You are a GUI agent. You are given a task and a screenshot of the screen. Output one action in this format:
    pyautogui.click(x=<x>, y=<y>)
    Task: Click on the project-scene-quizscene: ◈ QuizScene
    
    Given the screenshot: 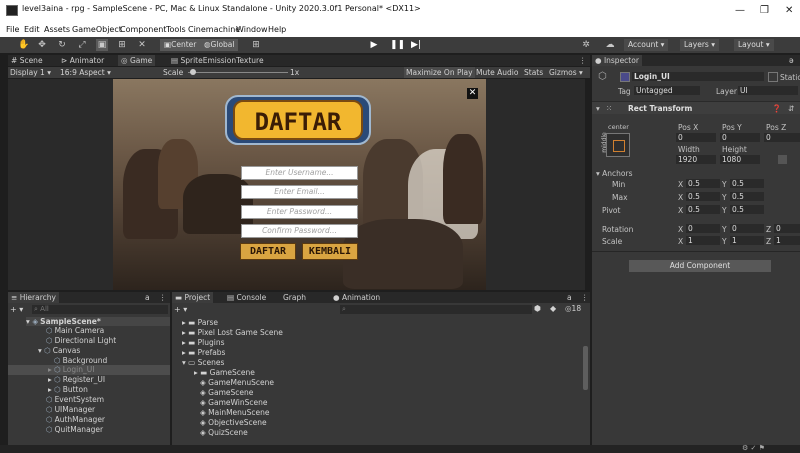 What is the action you would take?
    pyautogui.click(x=224, y=432)
    